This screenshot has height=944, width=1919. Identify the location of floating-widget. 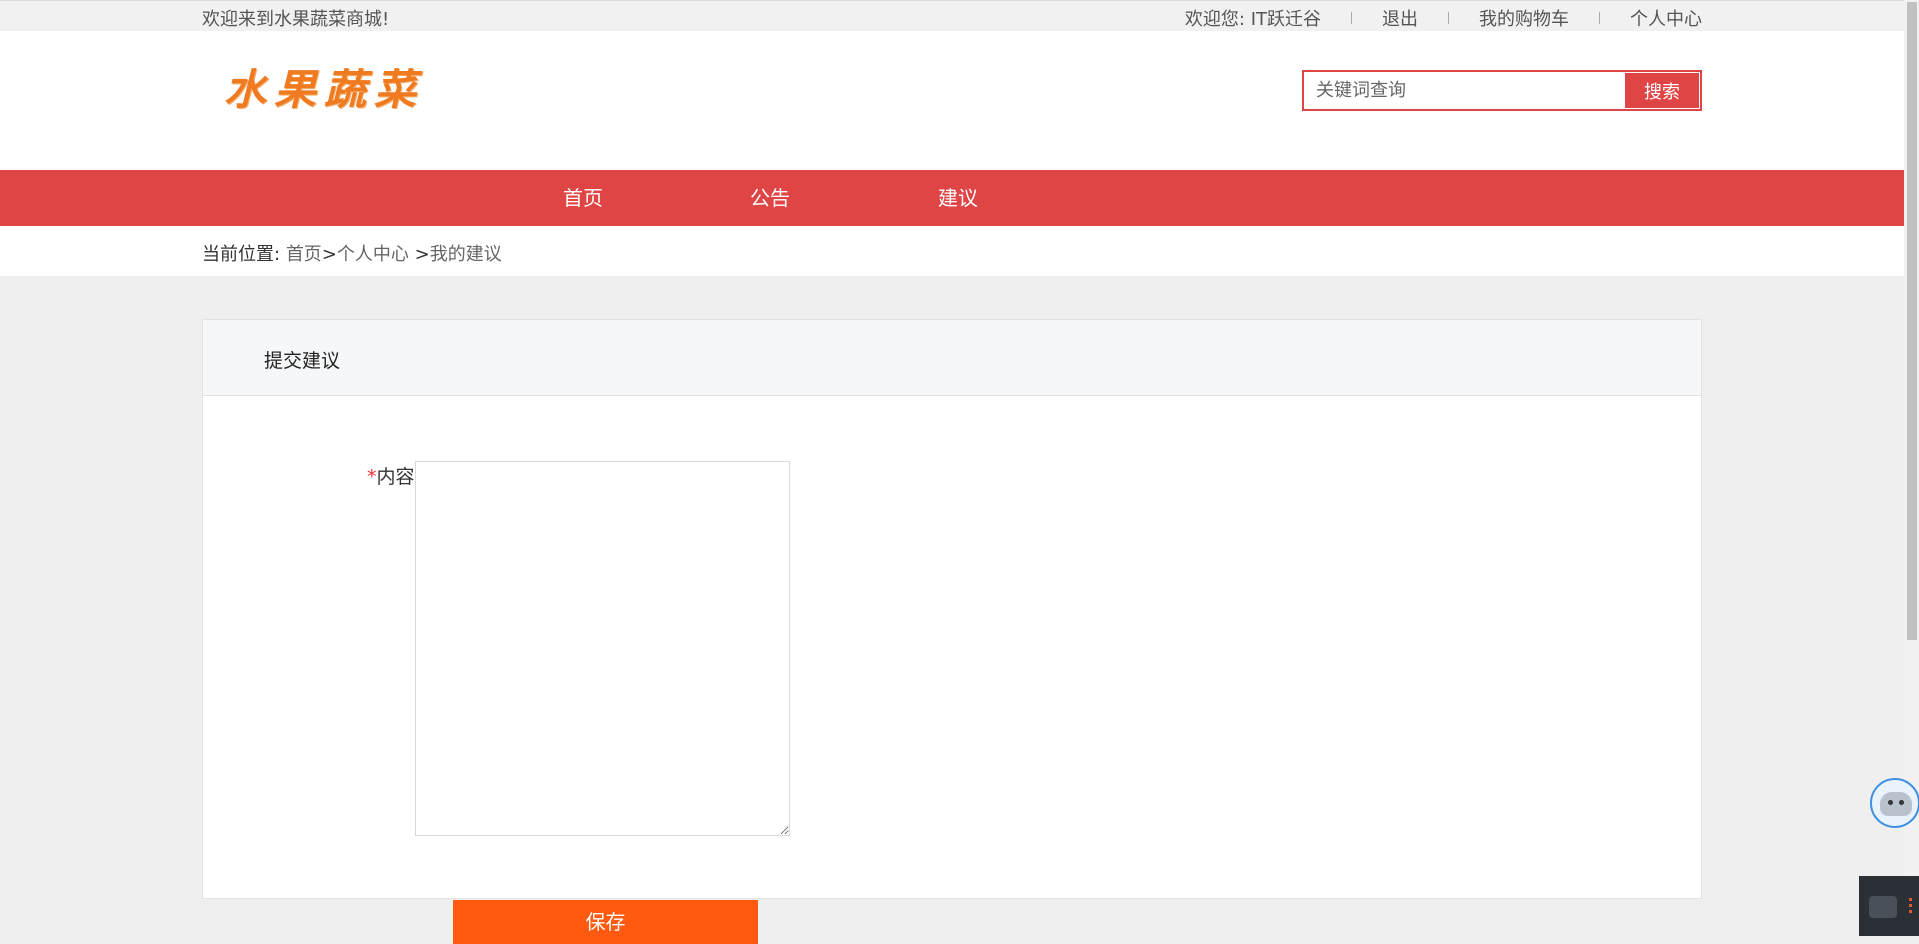
(1889, 906).